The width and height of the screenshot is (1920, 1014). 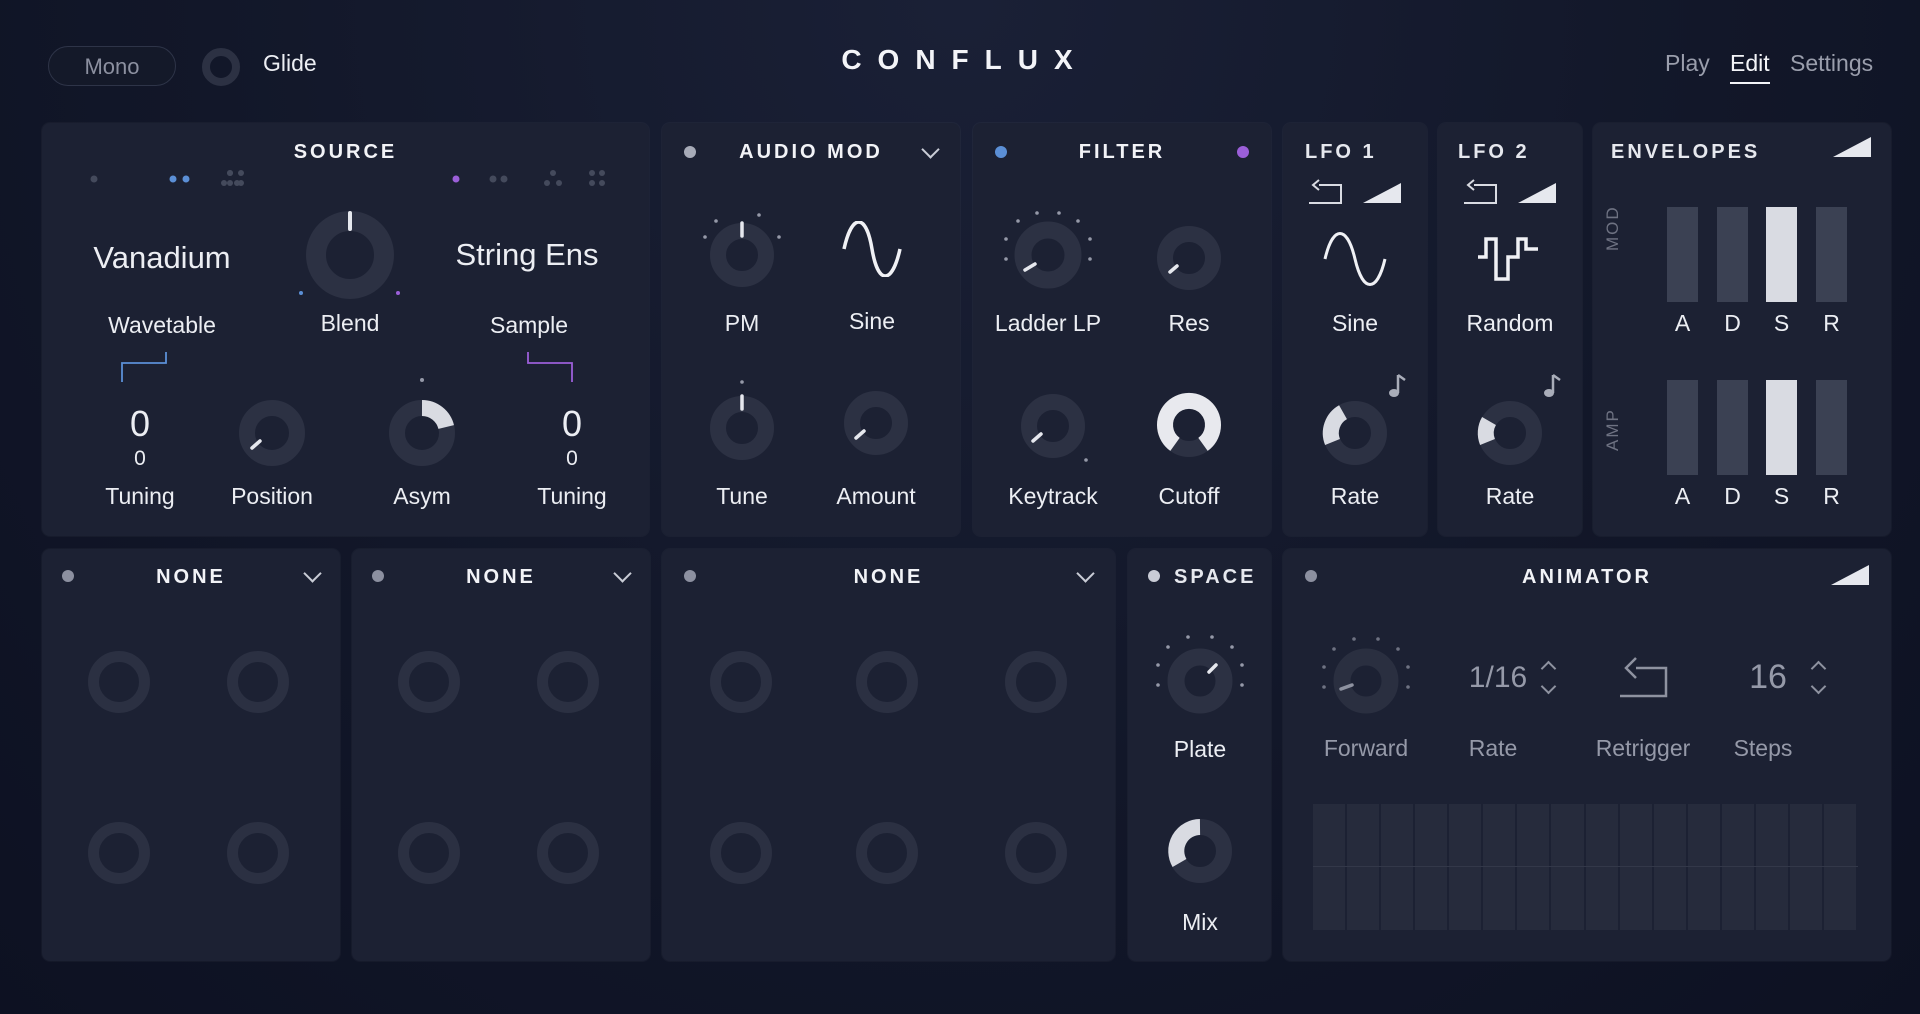 I want to click on blend-knob, so click(x=349, y=255).